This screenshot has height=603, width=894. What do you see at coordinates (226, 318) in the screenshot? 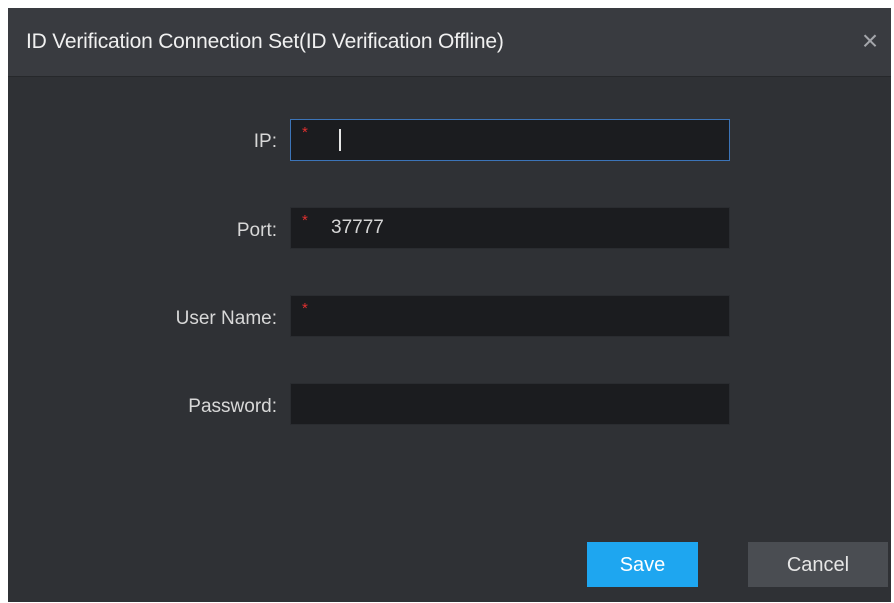
I see `user-name-label: User Name:` at bounding box center [226, 318].